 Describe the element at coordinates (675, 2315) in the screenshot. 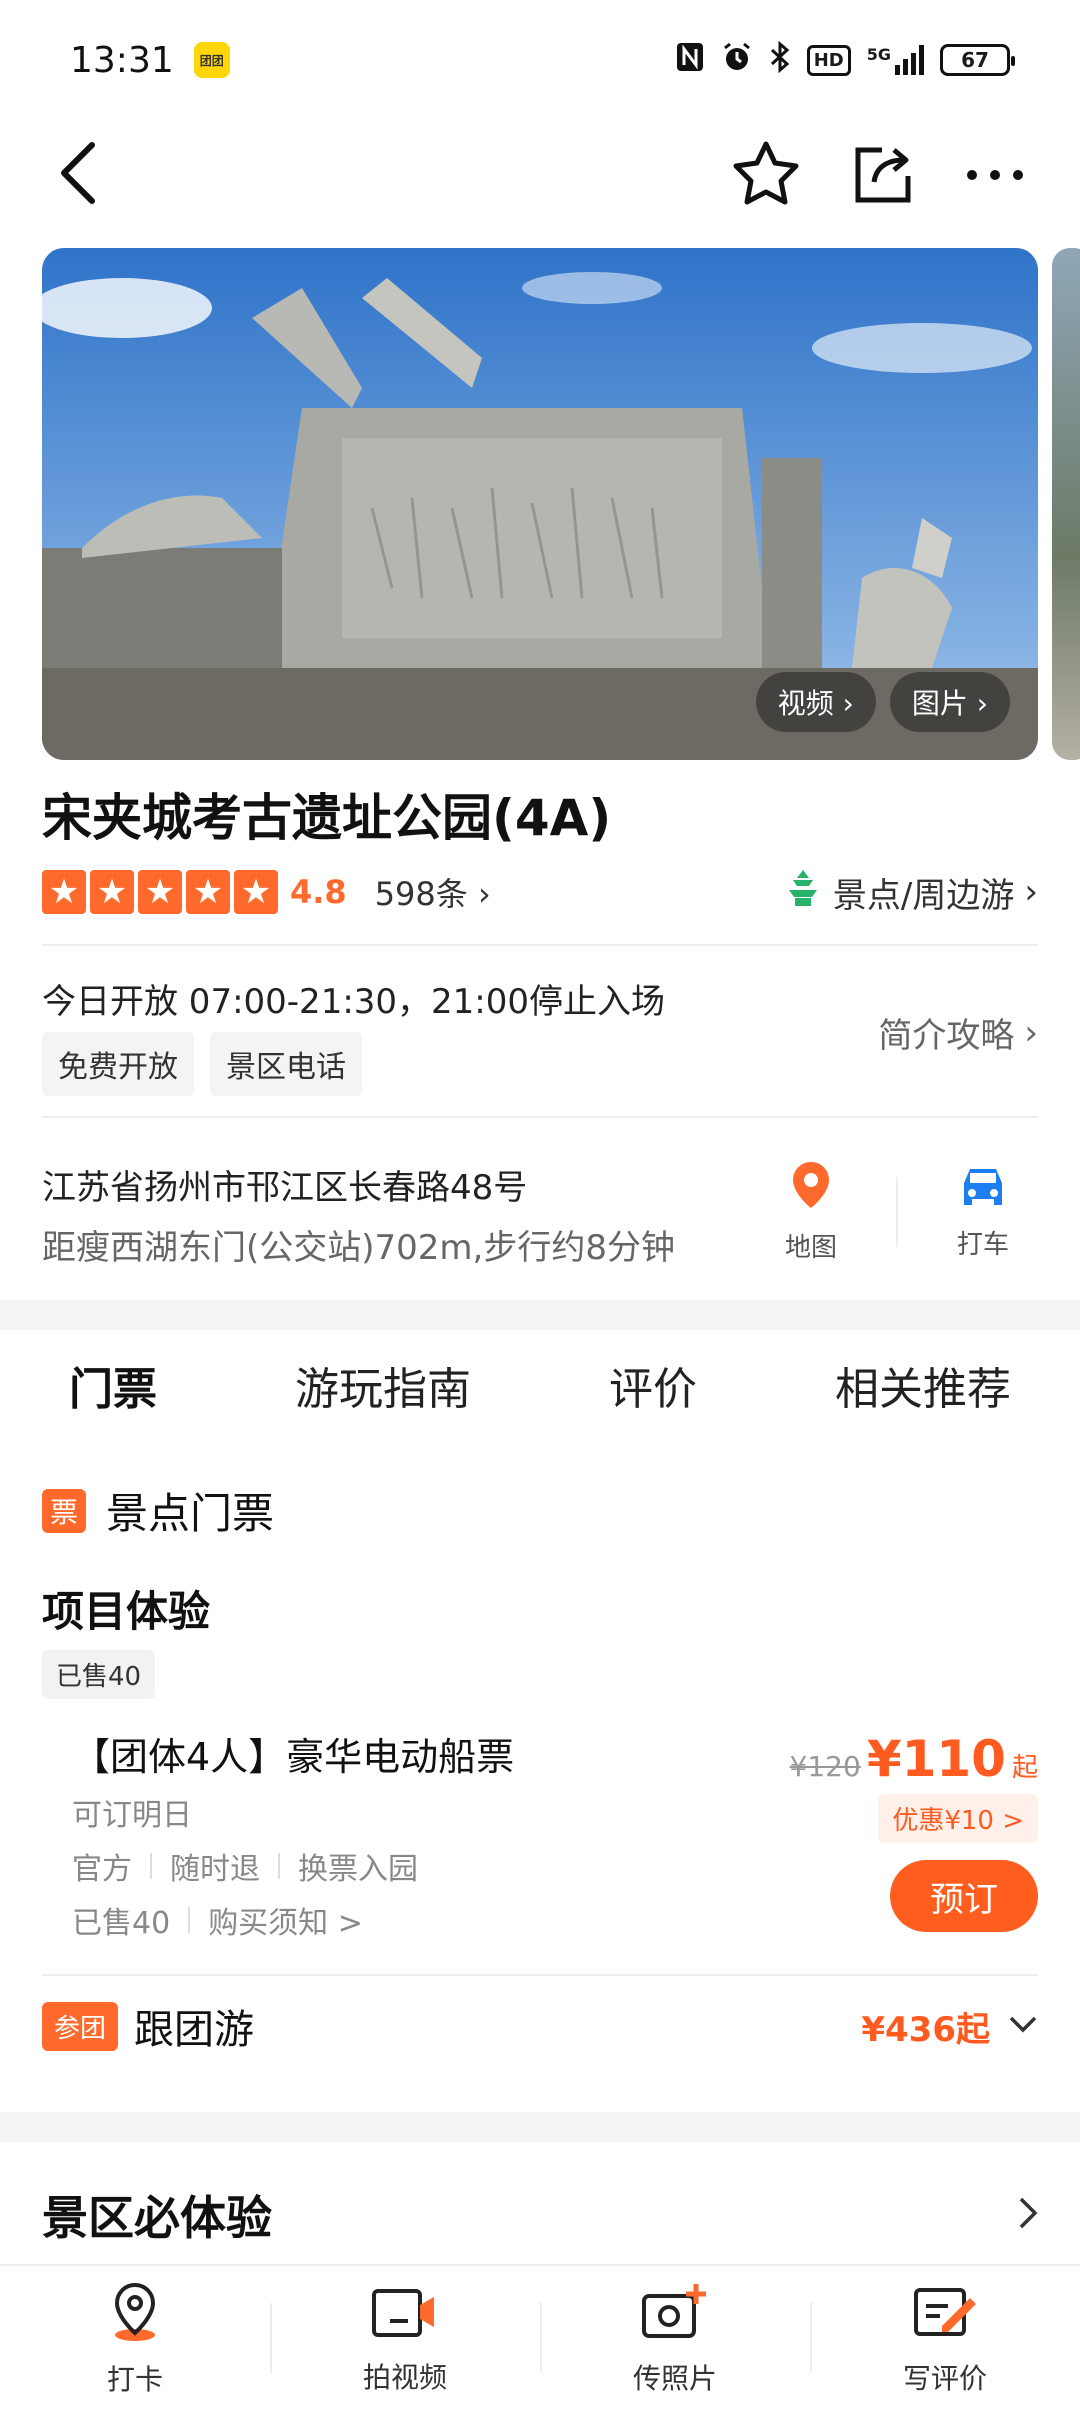

I see `photo-upload-icon` at that location.